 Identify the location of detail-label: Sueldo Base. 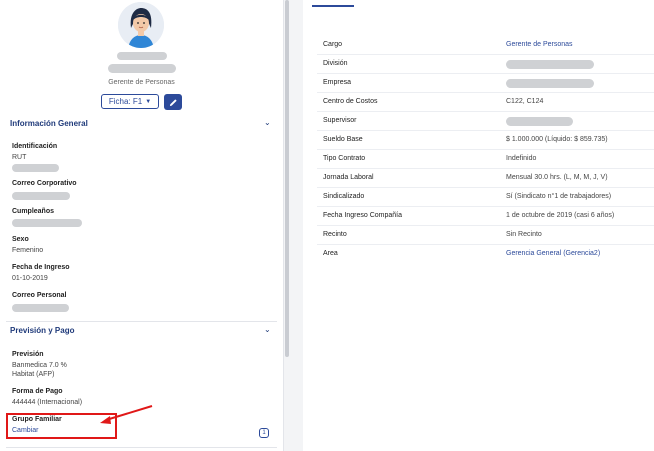
(343, 139).